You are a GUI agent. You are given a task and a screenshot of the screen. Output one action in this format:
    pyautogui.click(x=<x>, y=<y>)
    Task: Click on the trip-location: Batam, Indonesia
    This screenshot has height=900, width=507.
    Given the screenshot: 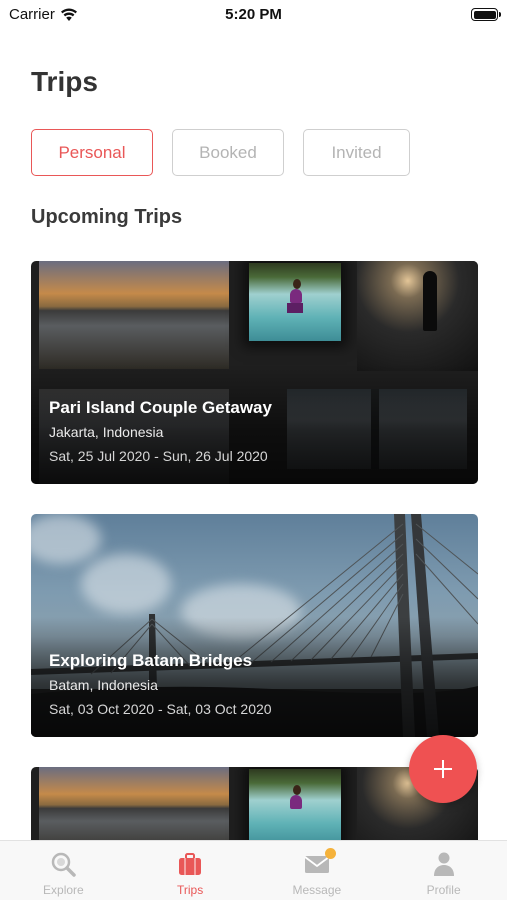 What is the action you would take?
    pyautogui.click(x=103, y=685)
    